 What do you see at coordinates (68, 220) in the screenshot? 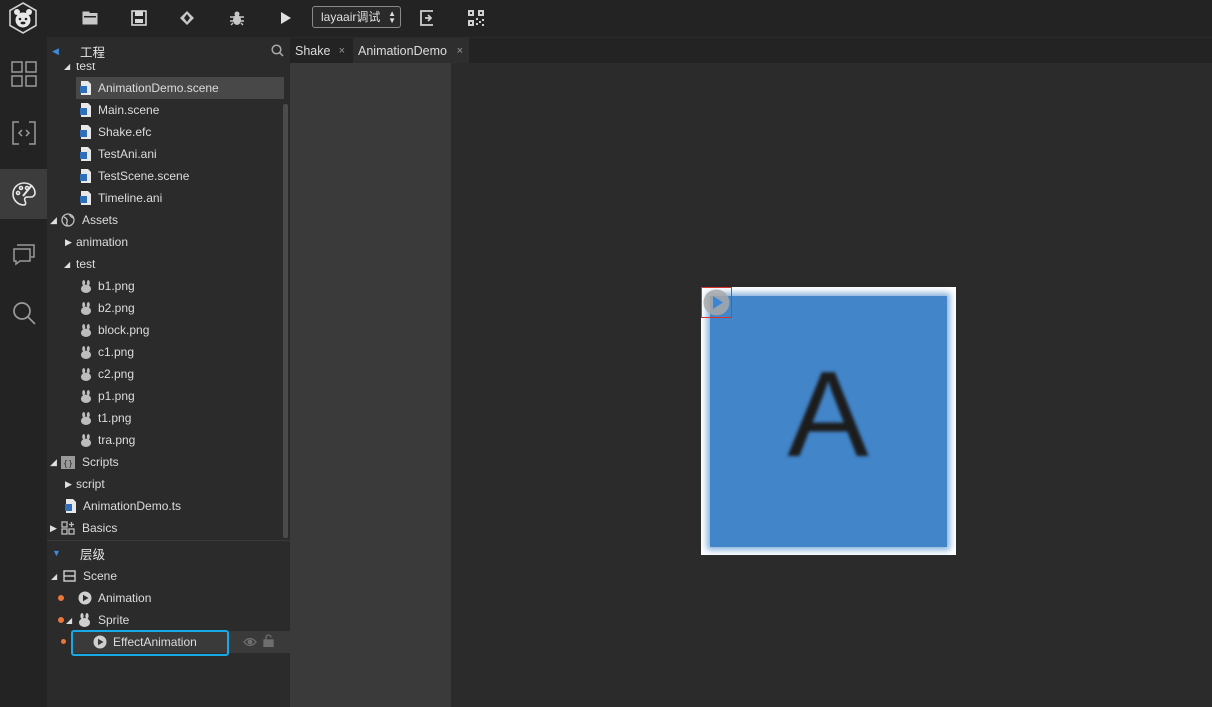
I see `globe-icon` at bounding box center [68, 220].